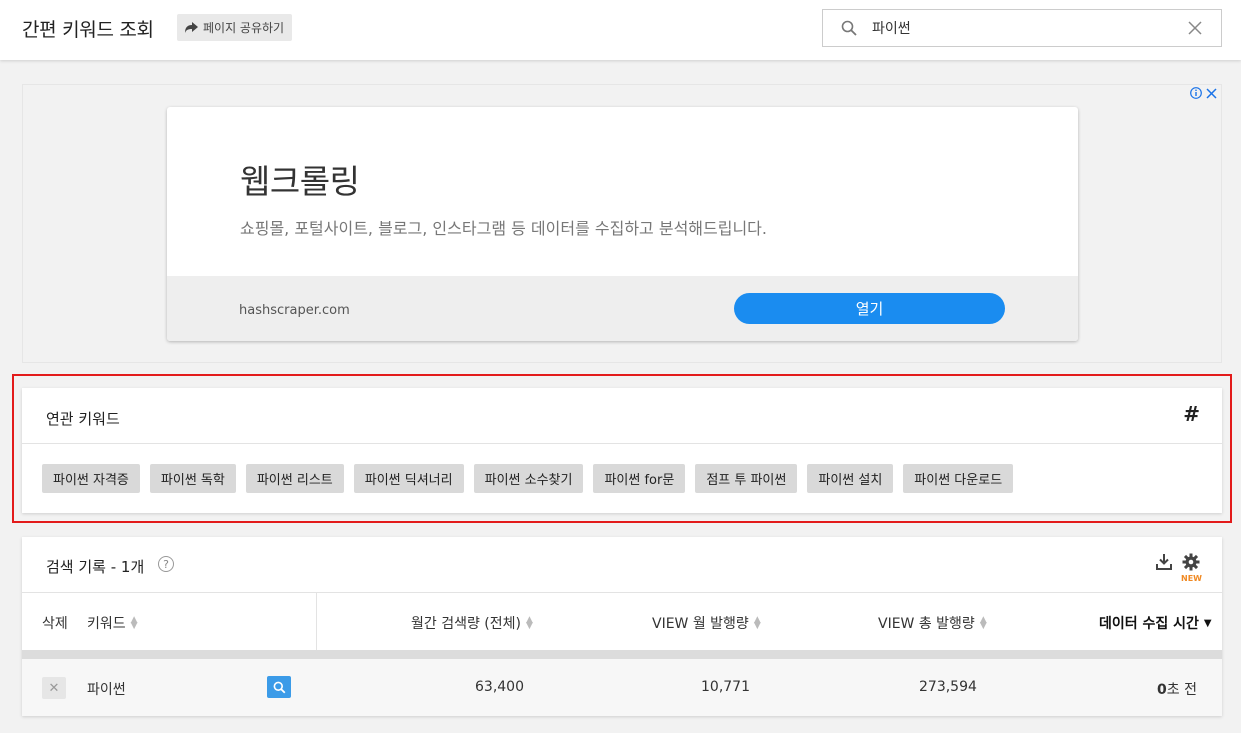 This screenshot has height=733, width=1241. What do you see at coordinates (166, 564) in the screenshot?
I see `help-icon: ?` at bounding box center [166, 564].